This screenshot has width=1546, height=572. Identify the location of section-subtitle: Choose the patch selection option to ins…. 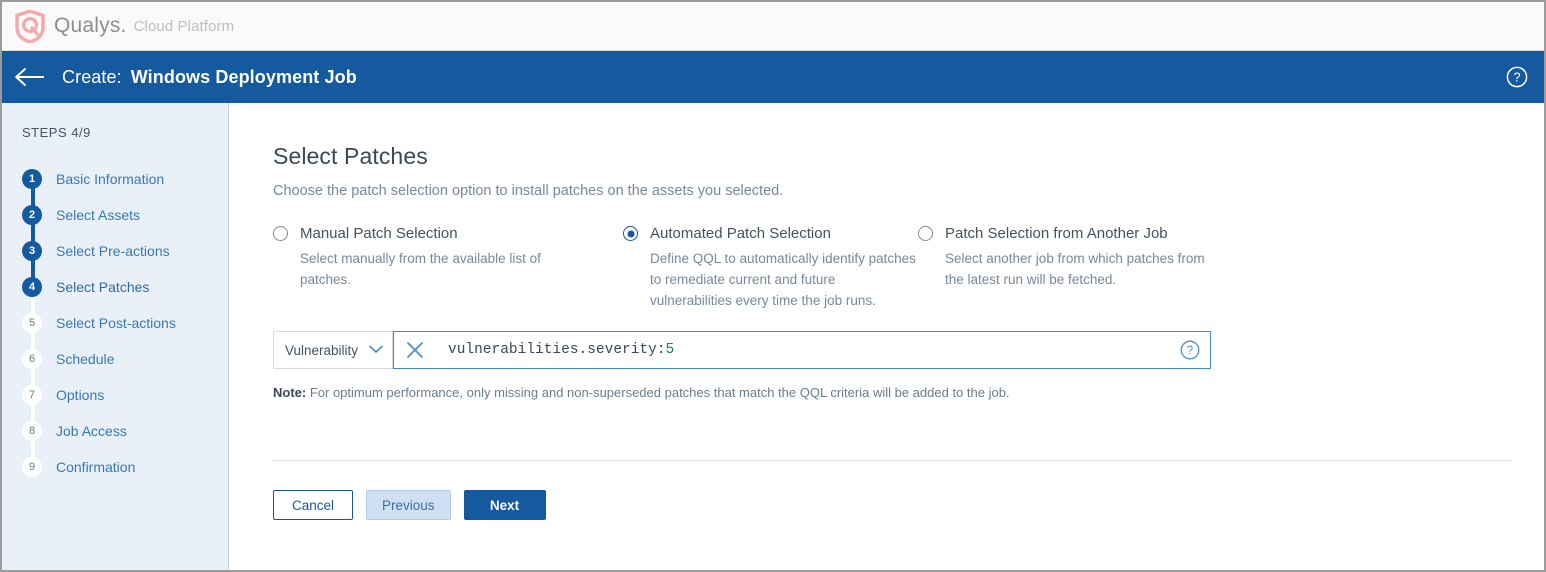
(528, 191).